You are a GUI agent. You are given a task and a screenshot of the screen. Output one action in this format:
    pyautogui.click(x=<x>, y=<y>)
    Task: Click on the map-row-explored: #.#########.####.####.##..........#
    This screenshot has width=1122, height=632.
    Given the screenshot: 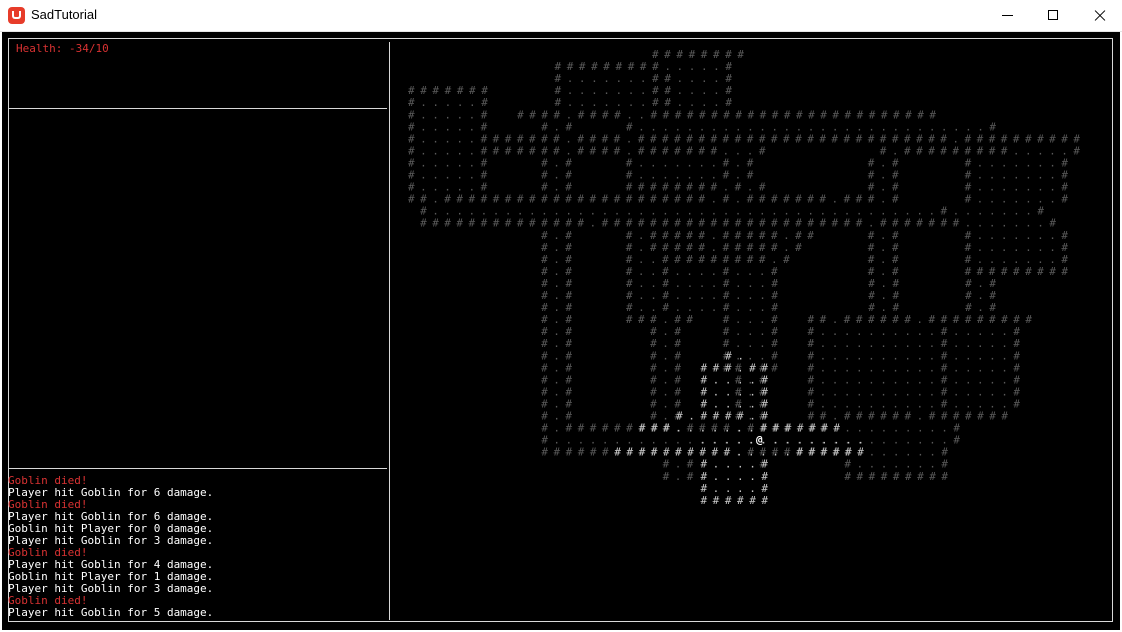 What is the action you would take?
    pyautogui.click(x=684, y=428)
    